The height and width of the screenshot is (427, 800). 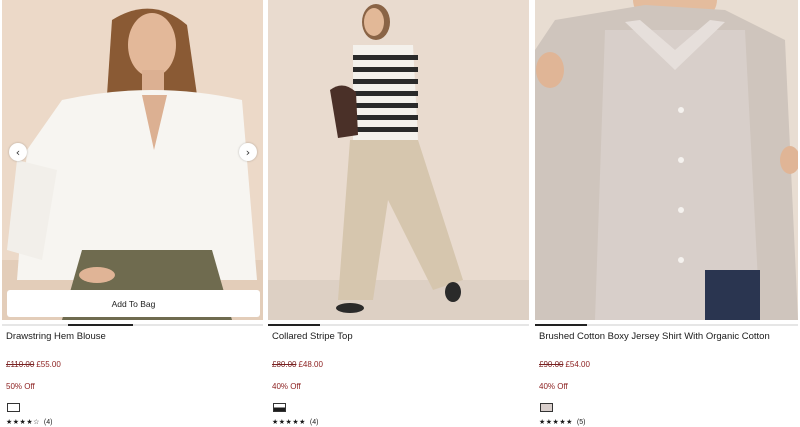 I want to click on original-price: £110.00, so click(x=20, y=364).